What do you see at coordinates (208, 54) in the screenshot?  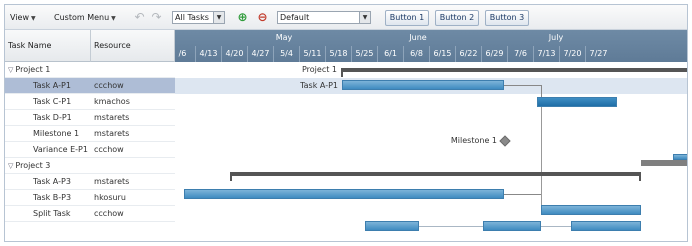 I see `week-tick: 4/13` at bounding box center [208, 54].